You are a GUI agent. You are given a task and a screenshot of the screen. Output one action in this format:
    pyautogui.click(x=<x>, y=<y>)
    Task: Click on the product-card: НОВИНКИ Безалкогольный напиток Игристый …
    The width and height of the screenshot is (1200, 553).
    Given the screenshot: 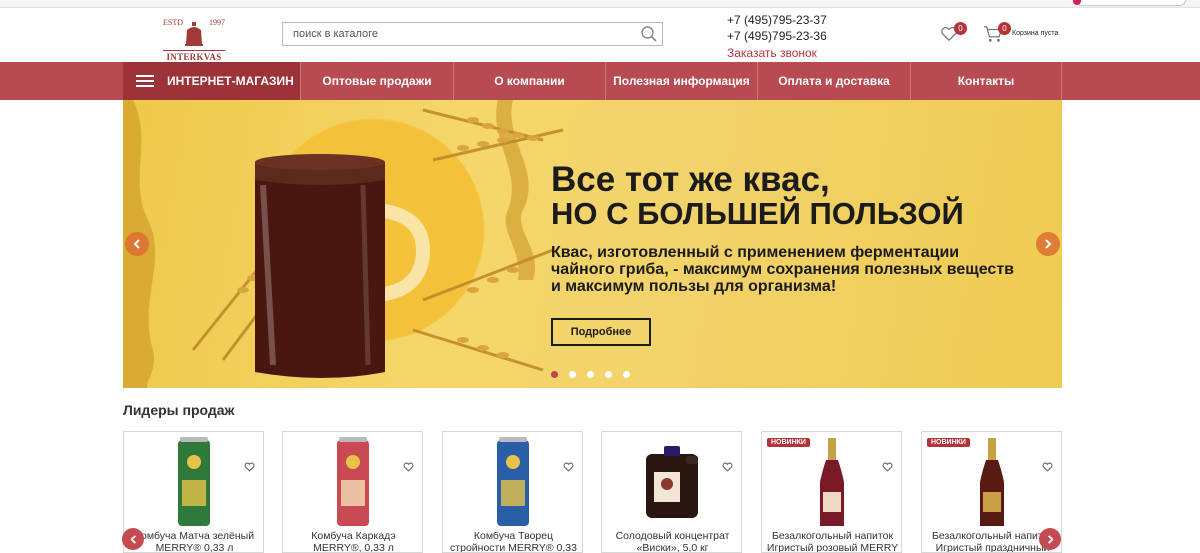 What is the action you would take?
    pyautogui.click(x=831, y=492)
    